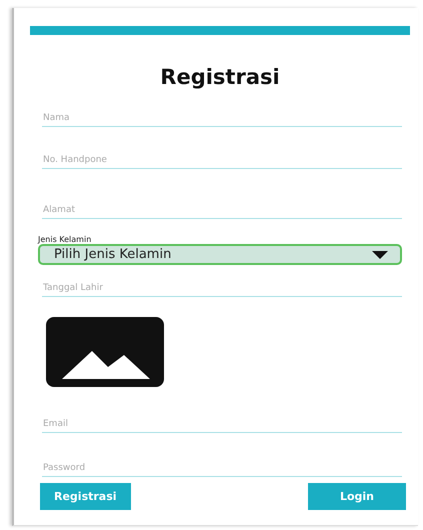  I want to click on input-field: No. Handpone, so click(222, 161).